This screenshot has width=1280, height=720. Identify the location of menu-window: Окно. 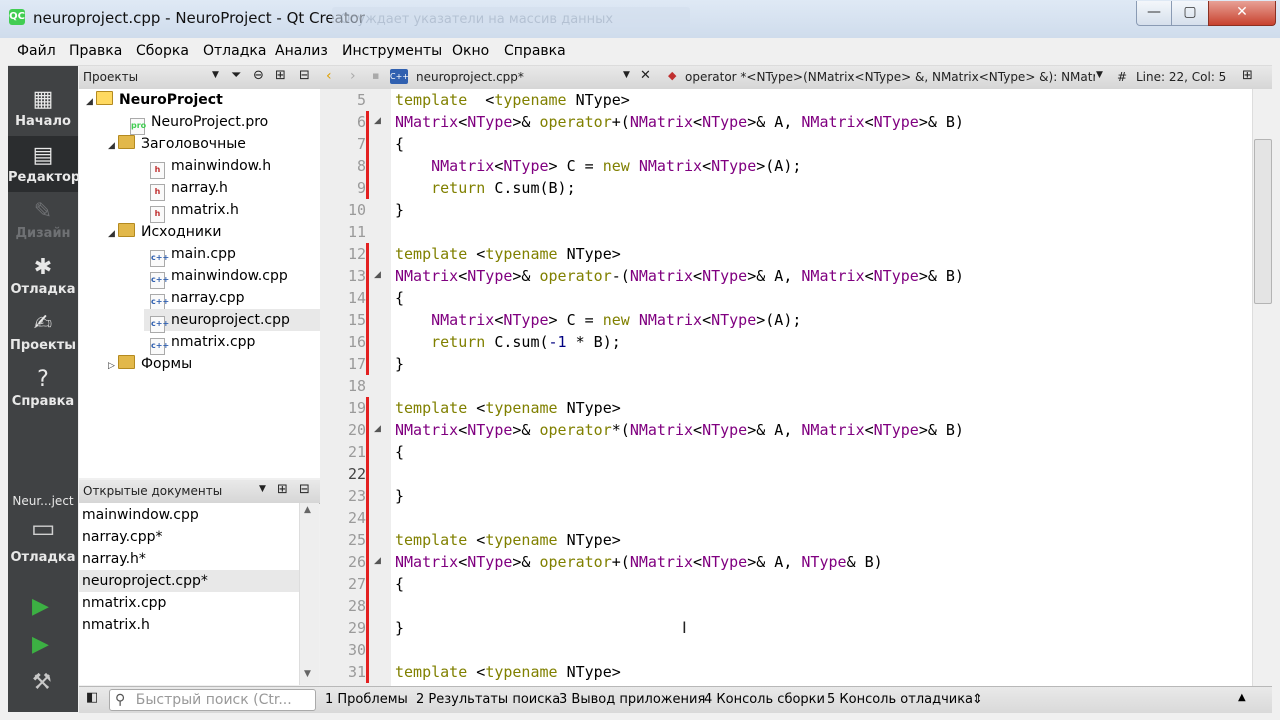
(470, 51).